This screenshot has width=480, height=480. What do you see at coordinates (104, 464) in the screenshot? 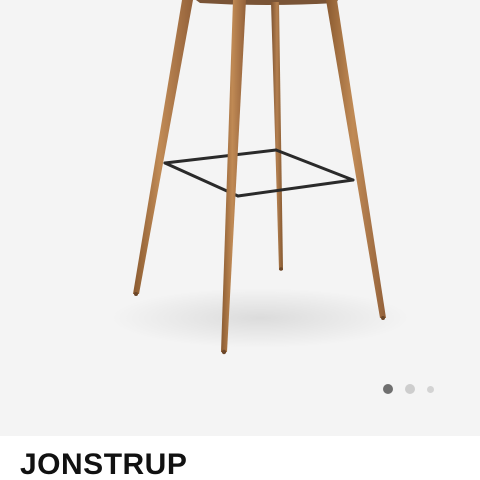
I see `product-title: JONSTRUP` at bounding box center [104, 464].